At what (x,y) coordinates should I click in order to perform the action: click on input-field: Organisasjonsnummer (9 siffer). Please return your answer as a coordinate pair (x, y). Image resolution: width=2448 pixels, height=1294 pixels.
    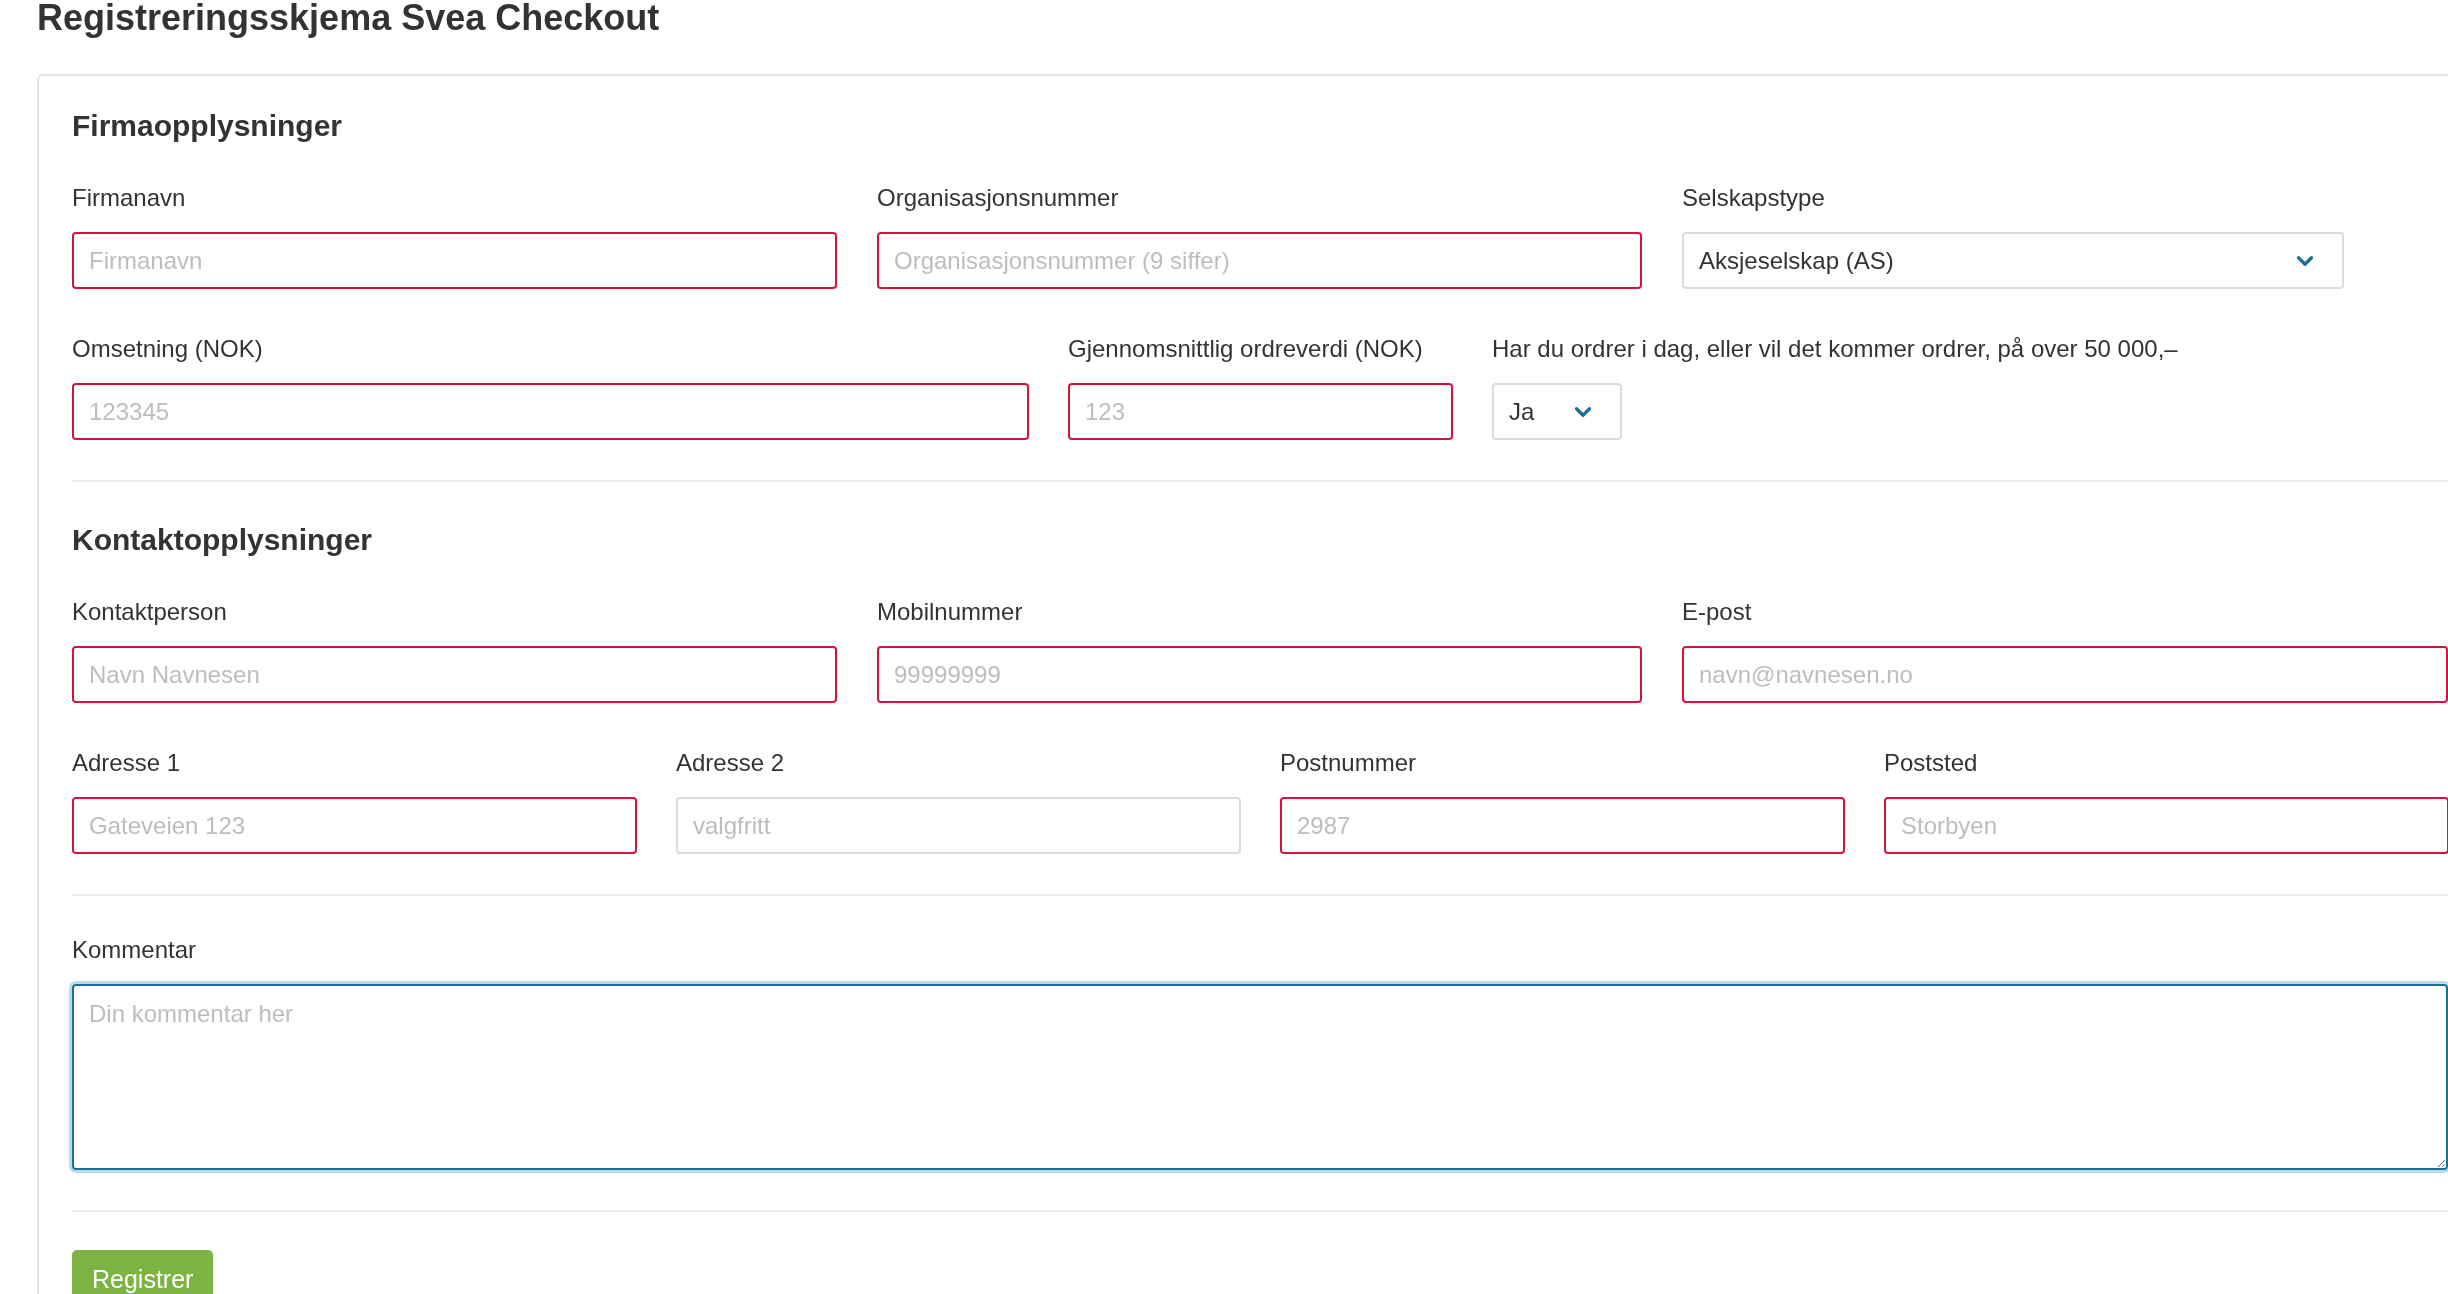
    Looking at the image, I should click on (1259, 260).